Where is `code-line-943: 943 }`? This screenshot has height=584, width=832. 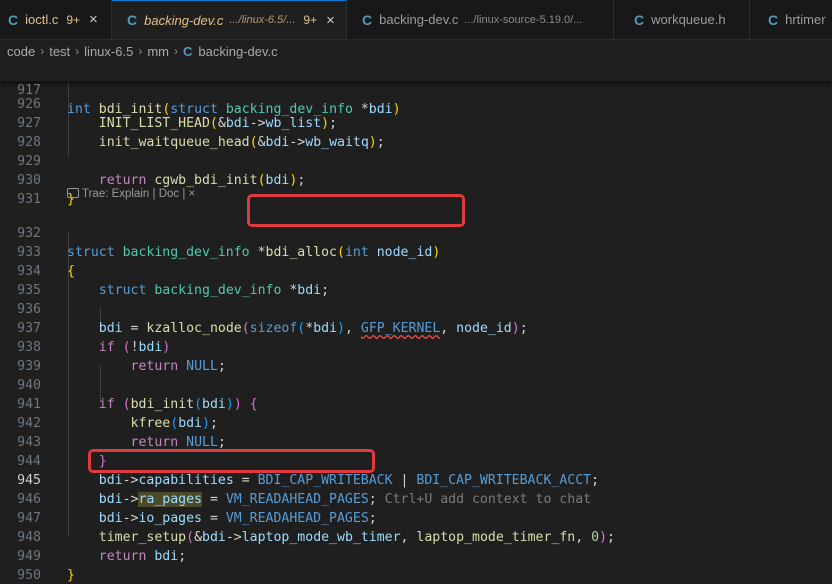 code-line-943: 943 } is located at coordinates (416, 441).